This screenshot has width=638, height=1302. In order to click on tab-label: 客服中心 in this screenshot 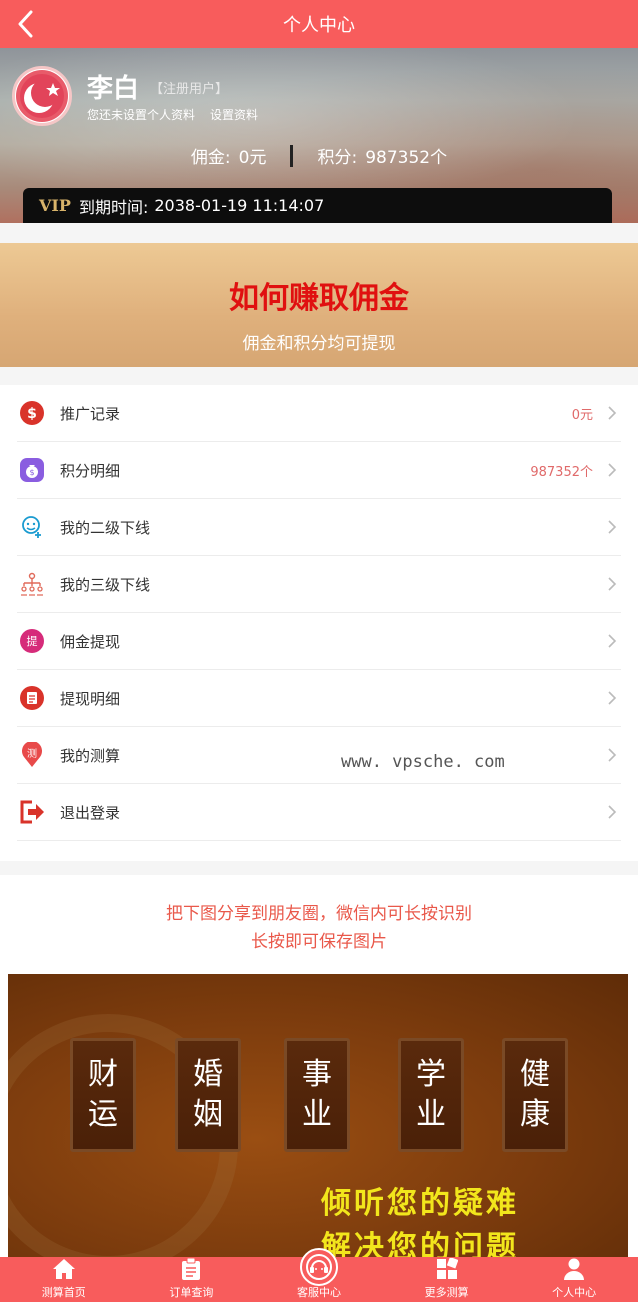, I will do `click(318, 1292)`.